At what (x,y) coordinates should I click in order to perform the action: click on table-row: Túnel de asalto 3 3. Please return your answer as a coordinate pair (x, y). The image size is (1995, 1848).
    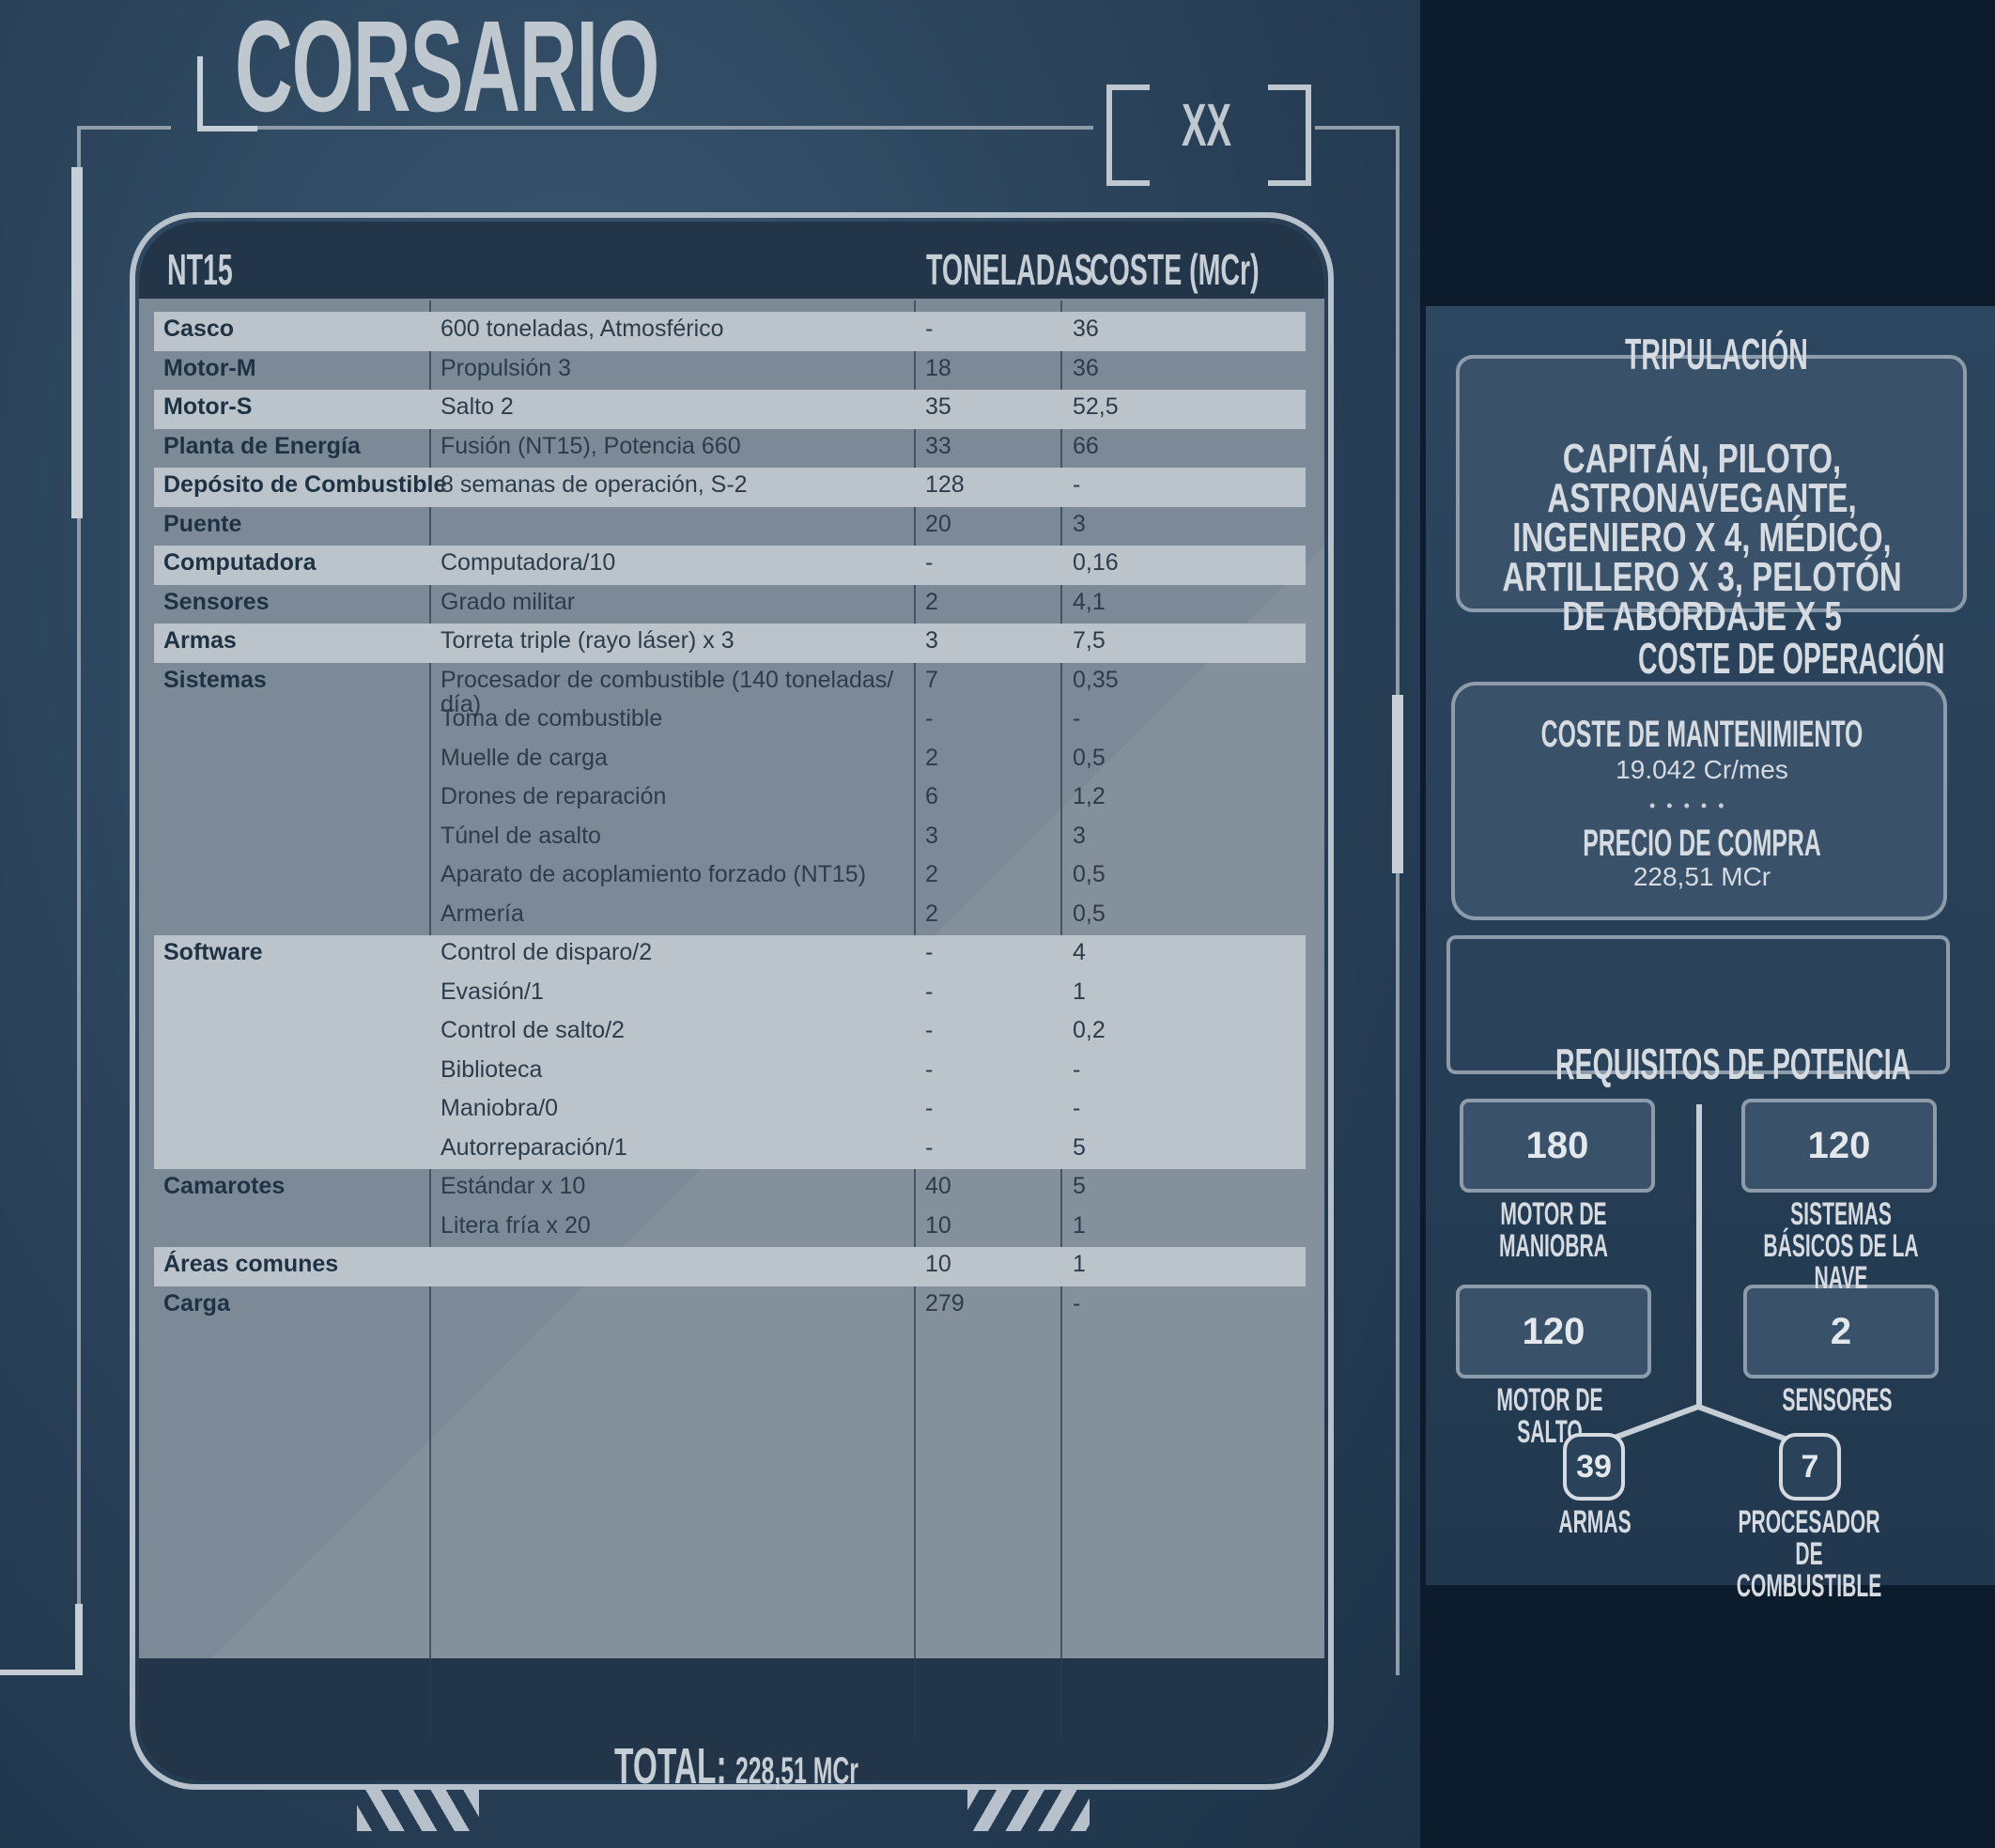
    Looking at the image, I should click on (730, 838).